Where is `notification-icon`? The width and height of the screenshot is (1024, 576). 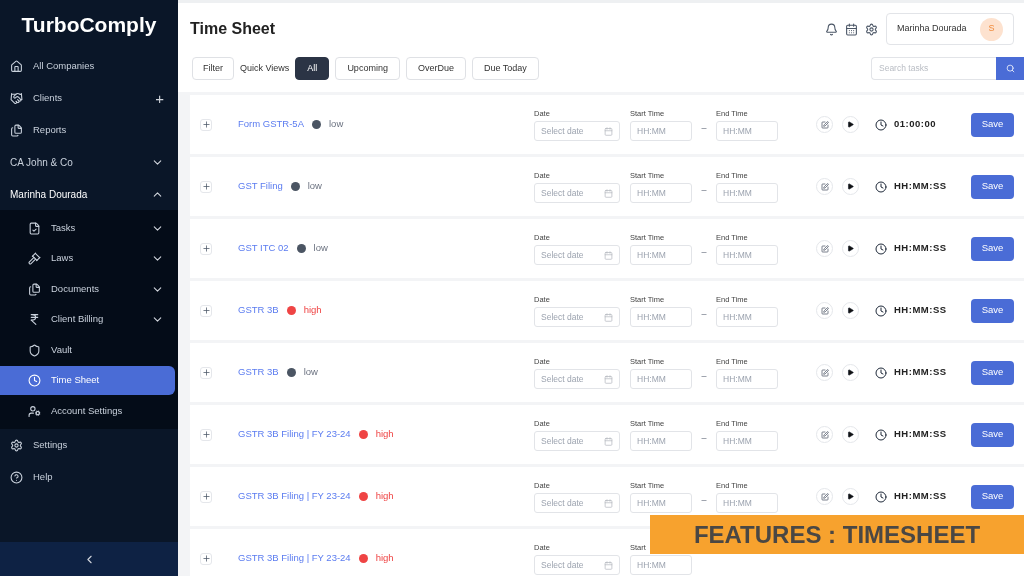
notification-icon is located at coordinates (831, 29).